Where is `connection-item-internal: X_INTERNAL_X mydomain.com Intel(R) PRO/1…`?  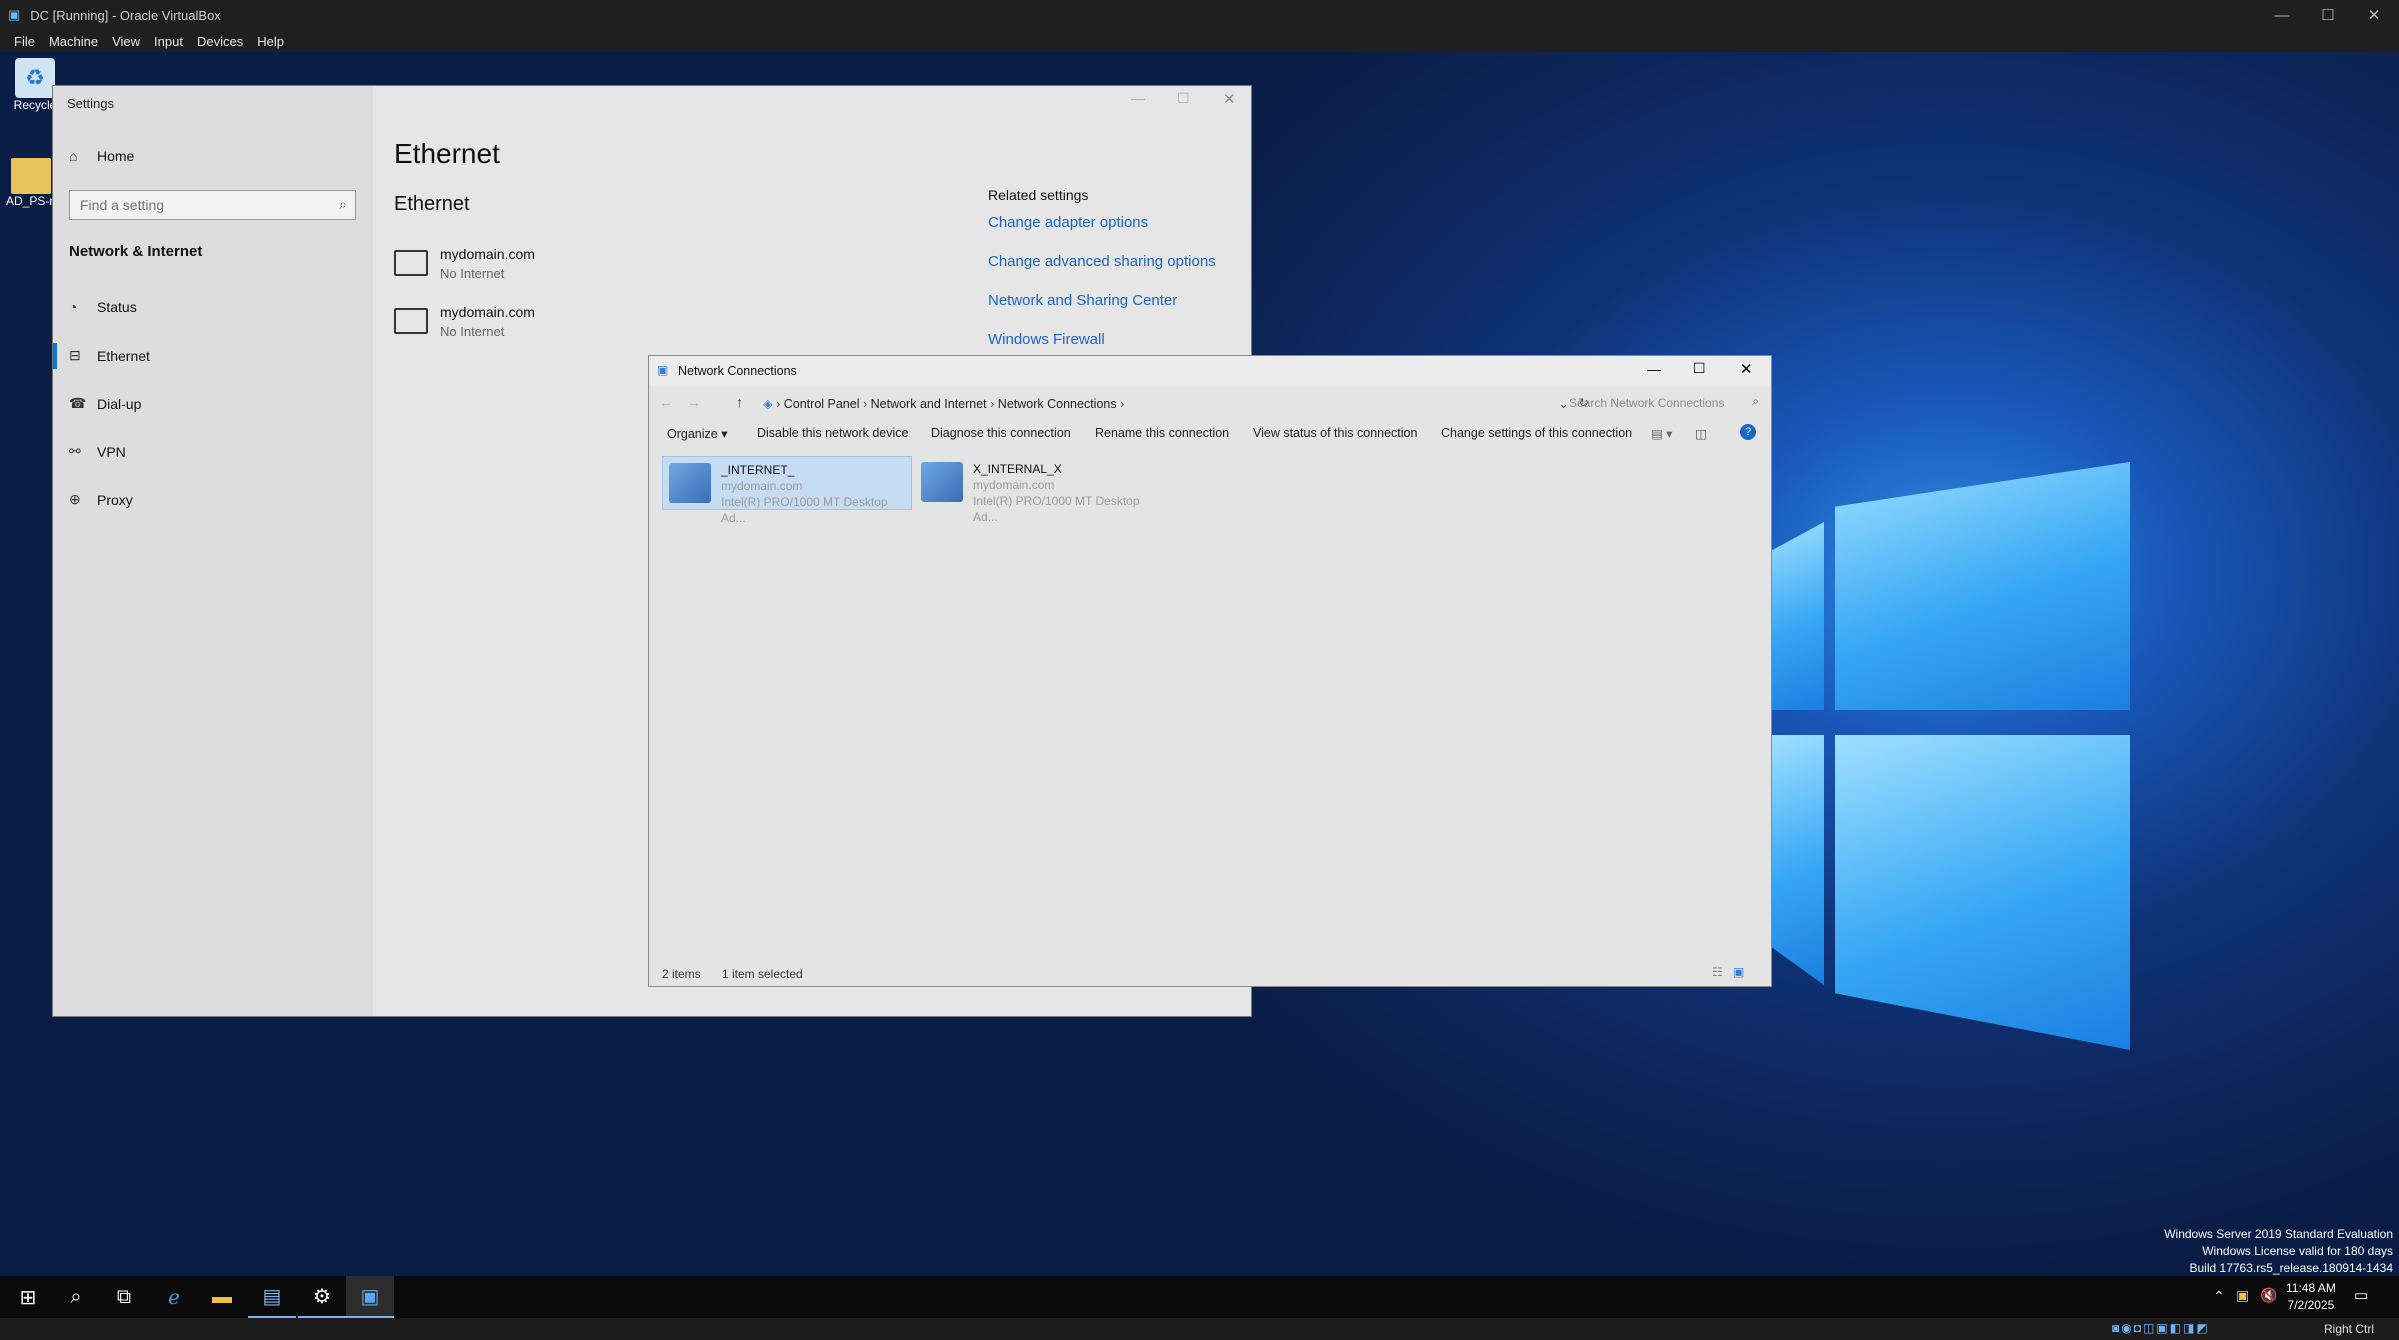 connection-item-internal: X_INTERNAL_X mydomain.com Intel(R) PRO/1… is located at coordinates (1040, 490).